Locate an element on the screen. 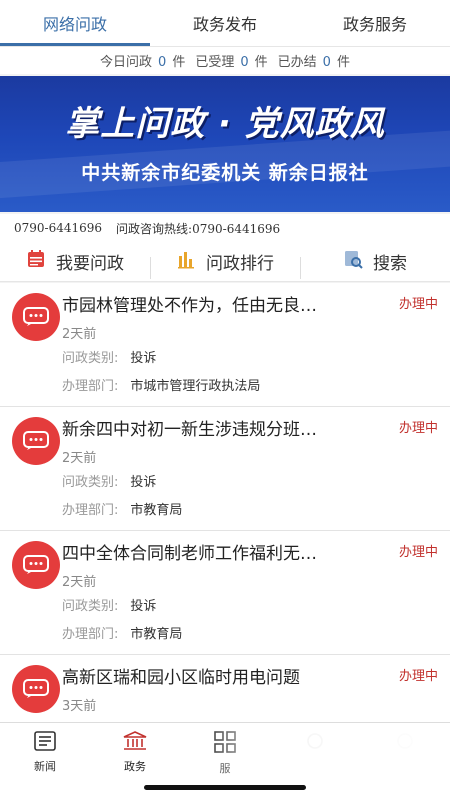 The width and height of the screenshot is (450, 800). stat-today: 今日问政 0 件 is located at coordinates (142, 60).